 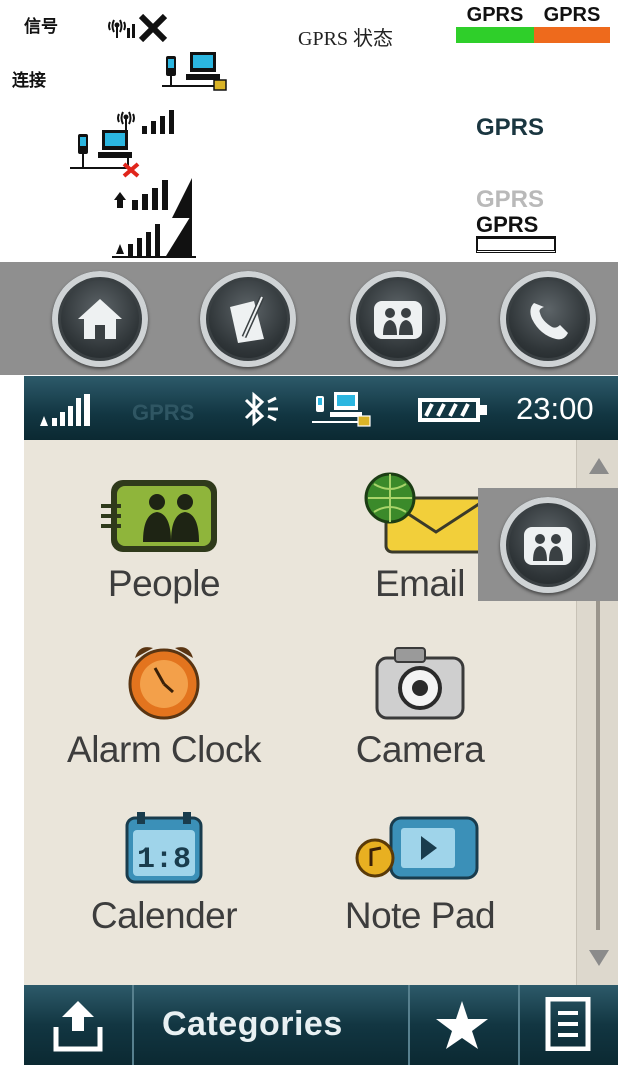 I want to click on notes-button, so click(x=248, y=319).